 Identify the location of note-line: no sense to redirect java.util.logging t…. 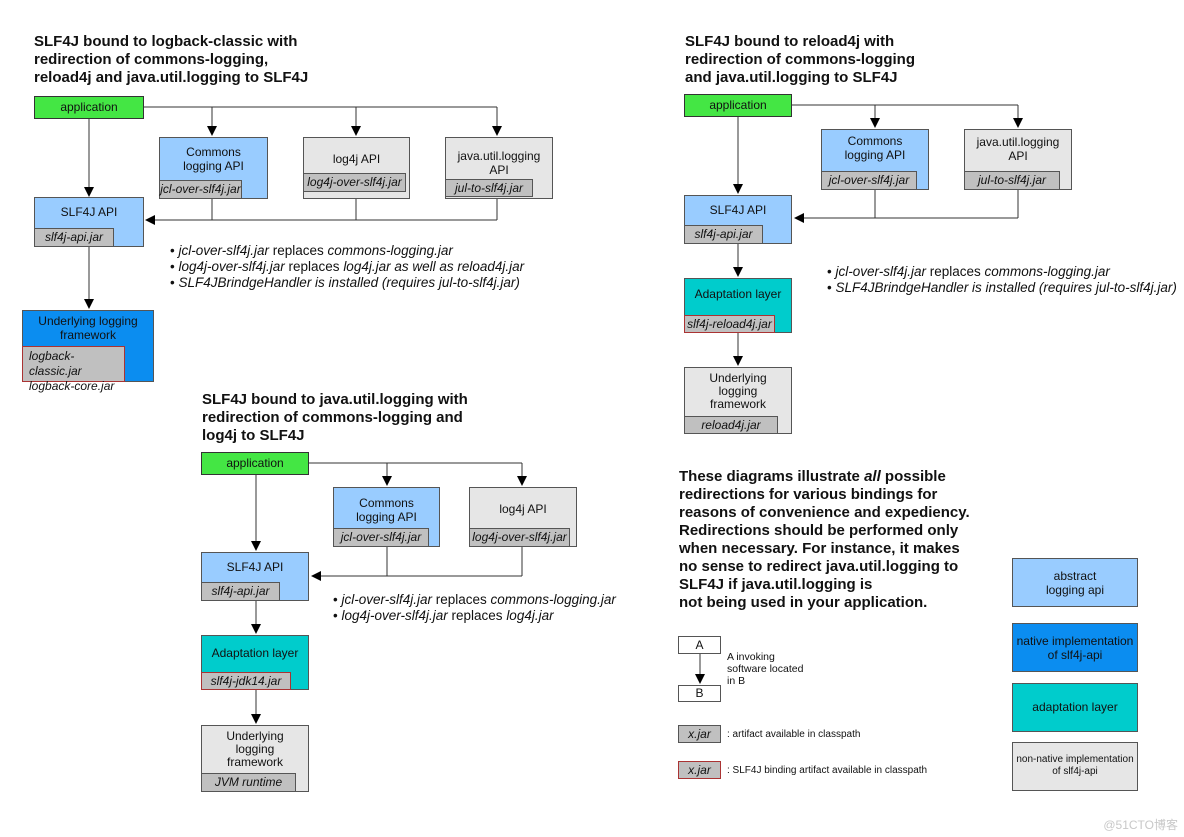
(819, 566).